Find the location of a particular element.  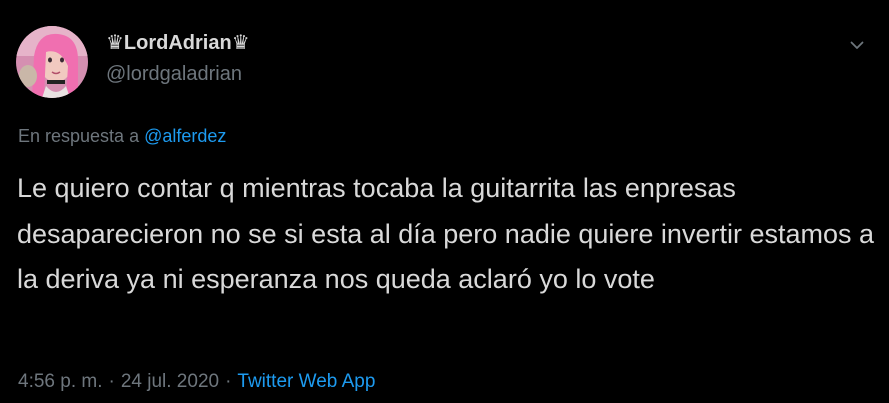

tweet-time: 4:56 p. m. is located at coordinates (60, 381).